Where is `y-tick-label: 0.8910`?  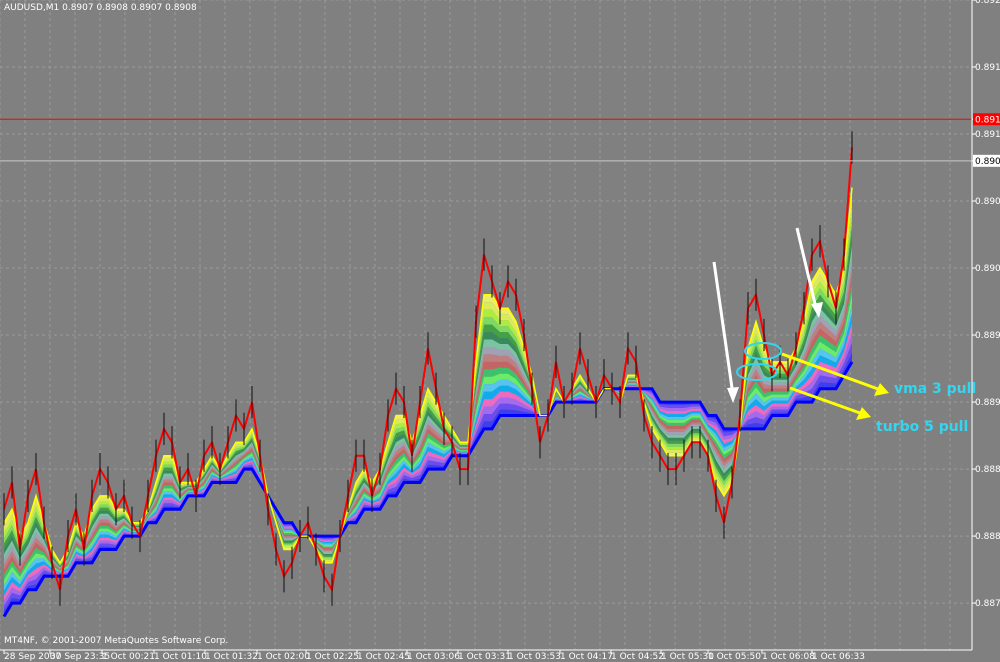 y-tick-label: 0.8910 is located at coordinates (987, 135).